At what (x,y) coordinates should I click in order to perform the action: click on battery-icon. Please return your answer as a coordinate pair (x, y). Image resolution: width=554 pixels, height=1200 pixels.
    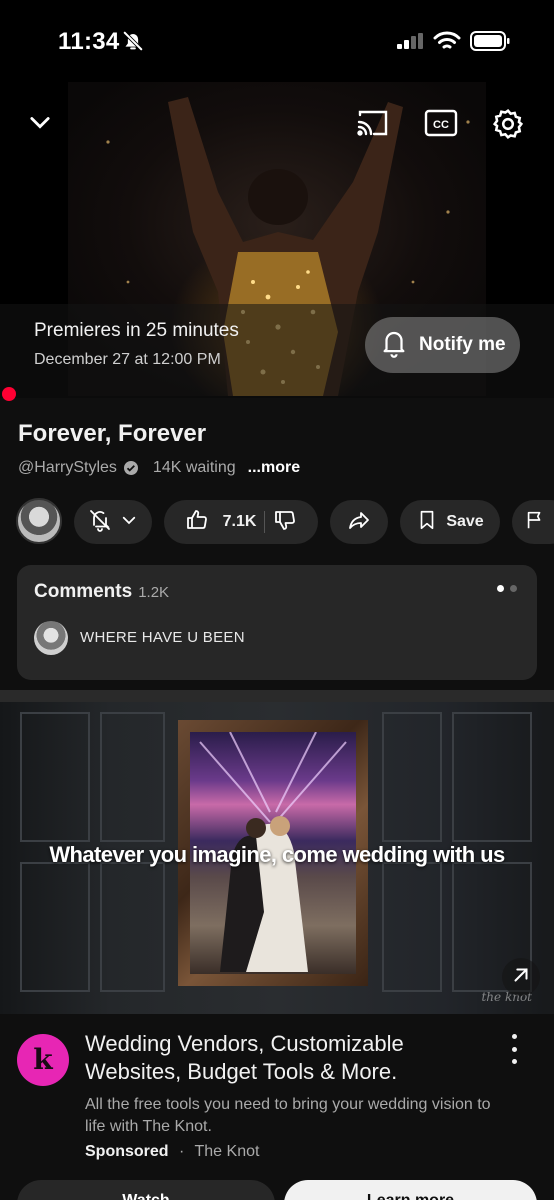
    Looking at the image, I should click on (490, 43).